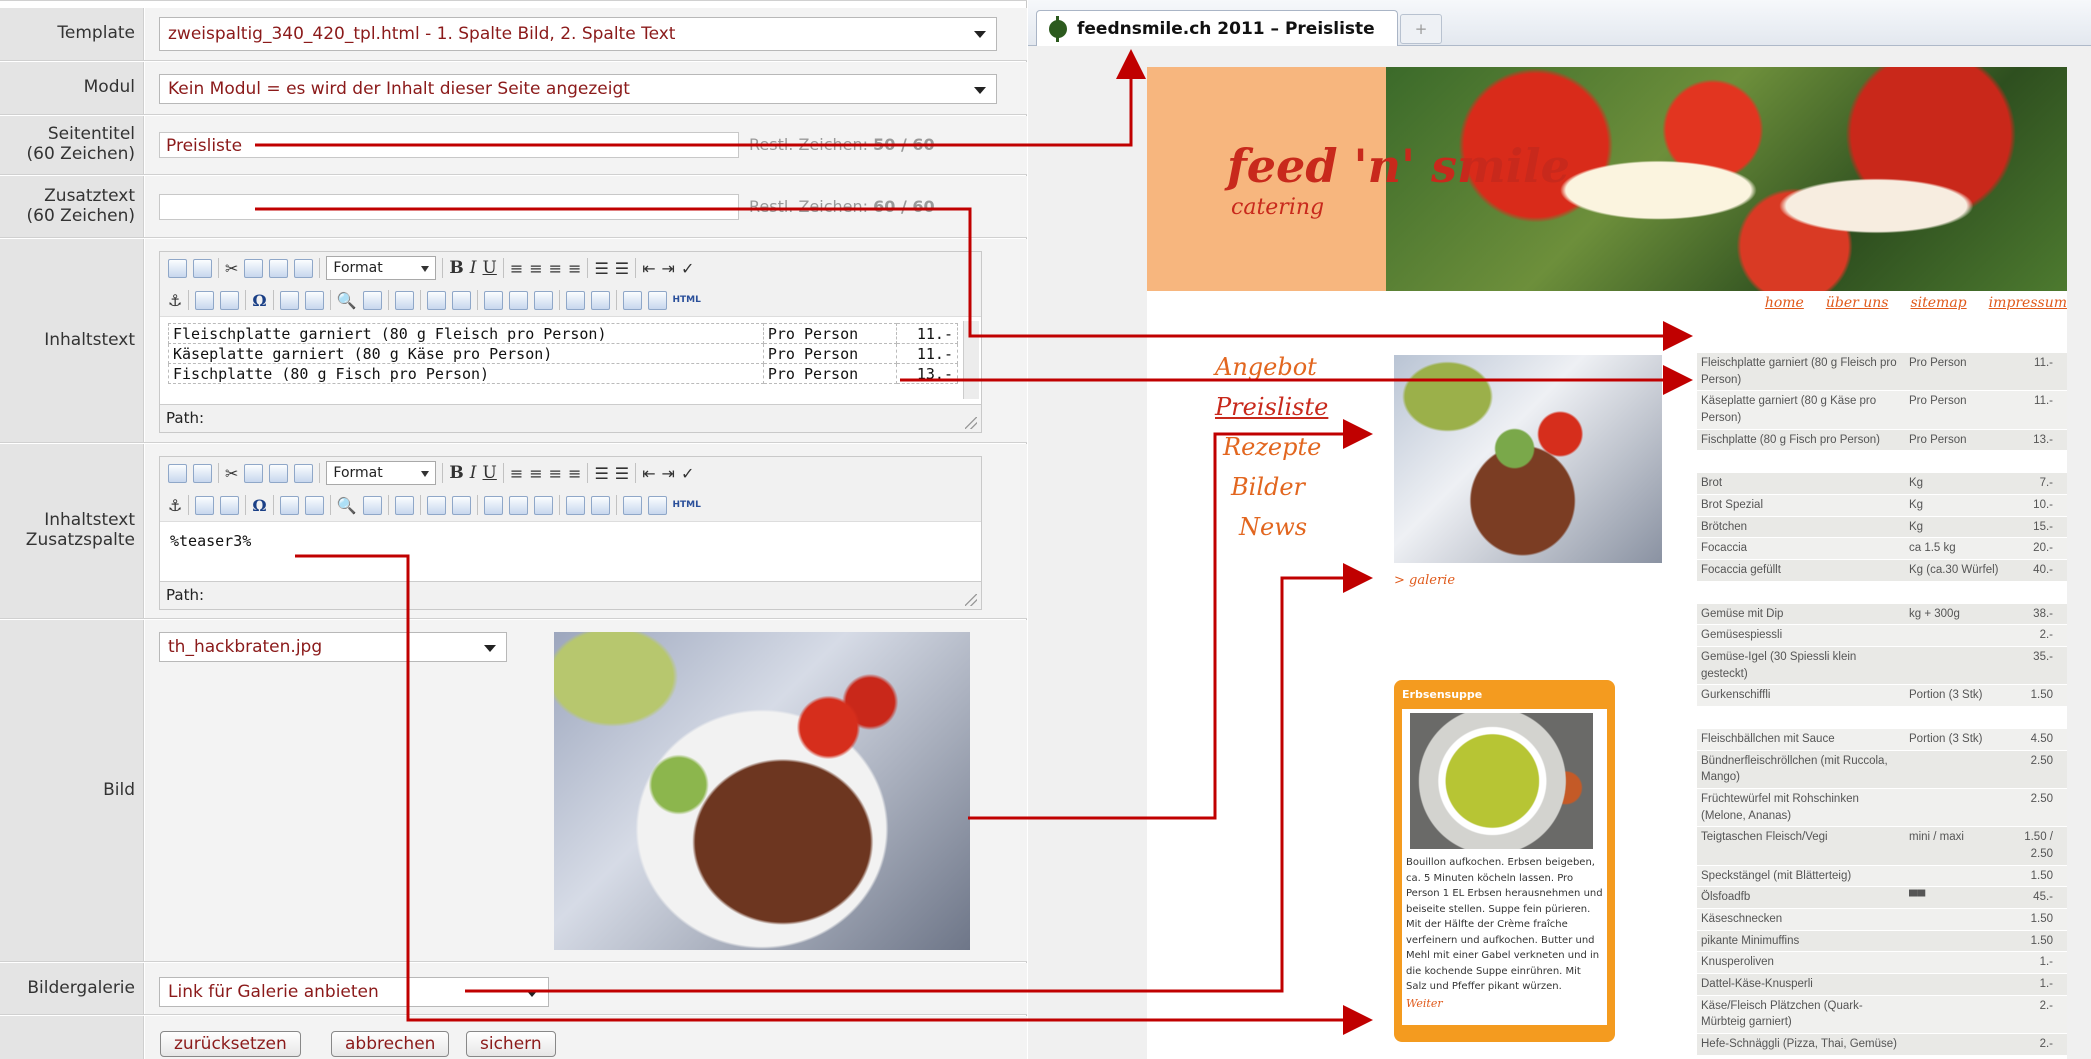 This screenshot has width=2091, height=1059. What do you see at coordinates (570, 551) in the screenshot?
I see `zusatzspalte-content: %teaser3%` at bounding box center [570, 551].